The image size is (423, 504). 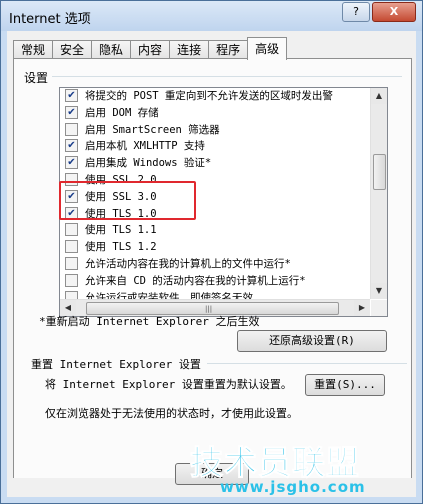 I want to click on scroll-up-icon: ▲, so click(x=379, y=96).